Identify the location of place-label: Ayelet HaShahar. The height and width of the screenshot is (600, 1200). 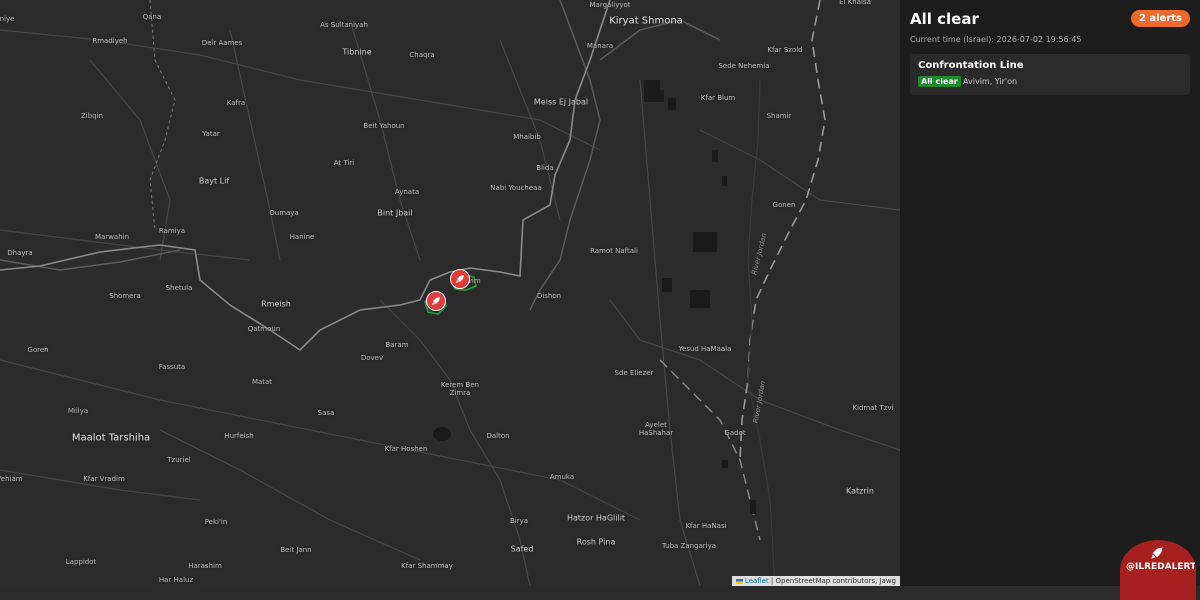
(656, 429).